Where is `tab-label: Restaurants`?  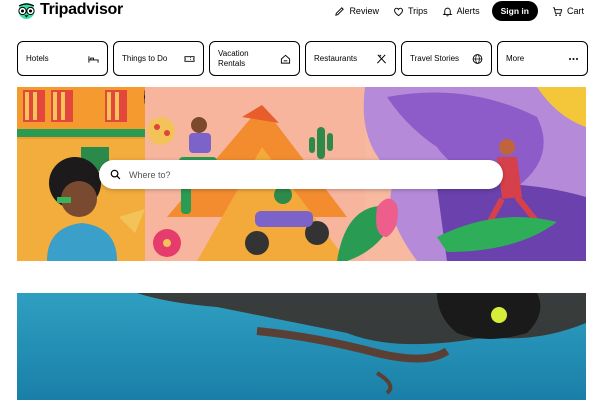
tab-label: Restaurants is located at coordinates (336, 58).